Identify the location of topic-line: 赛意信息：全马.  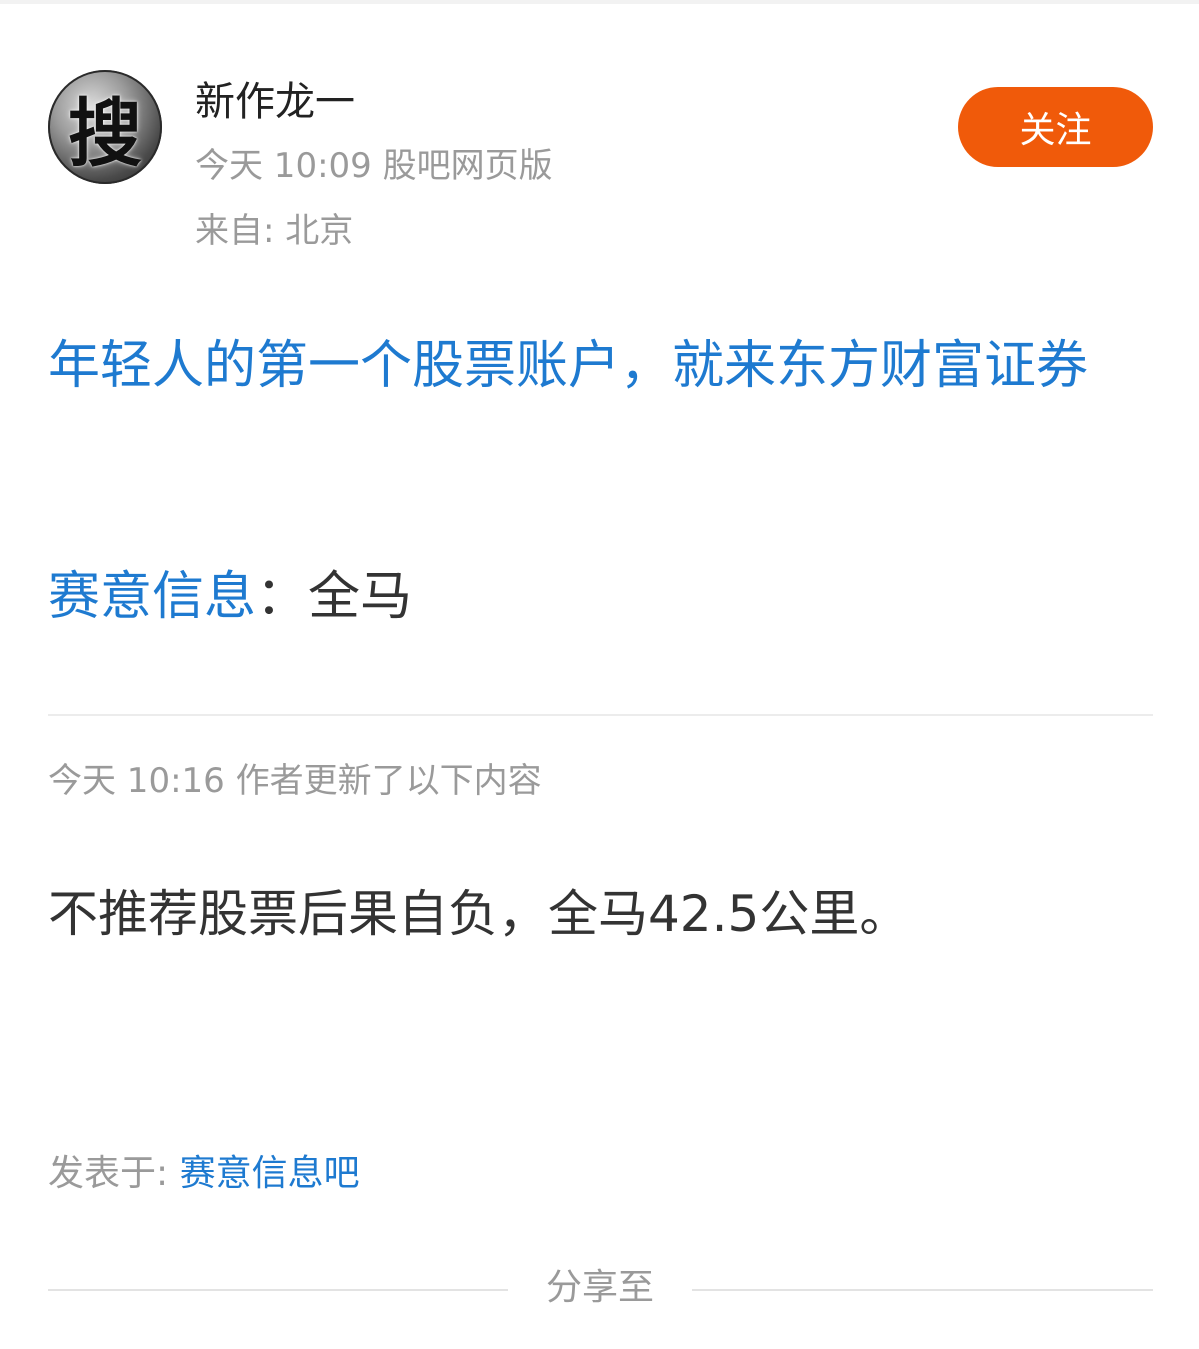
(230, 597).